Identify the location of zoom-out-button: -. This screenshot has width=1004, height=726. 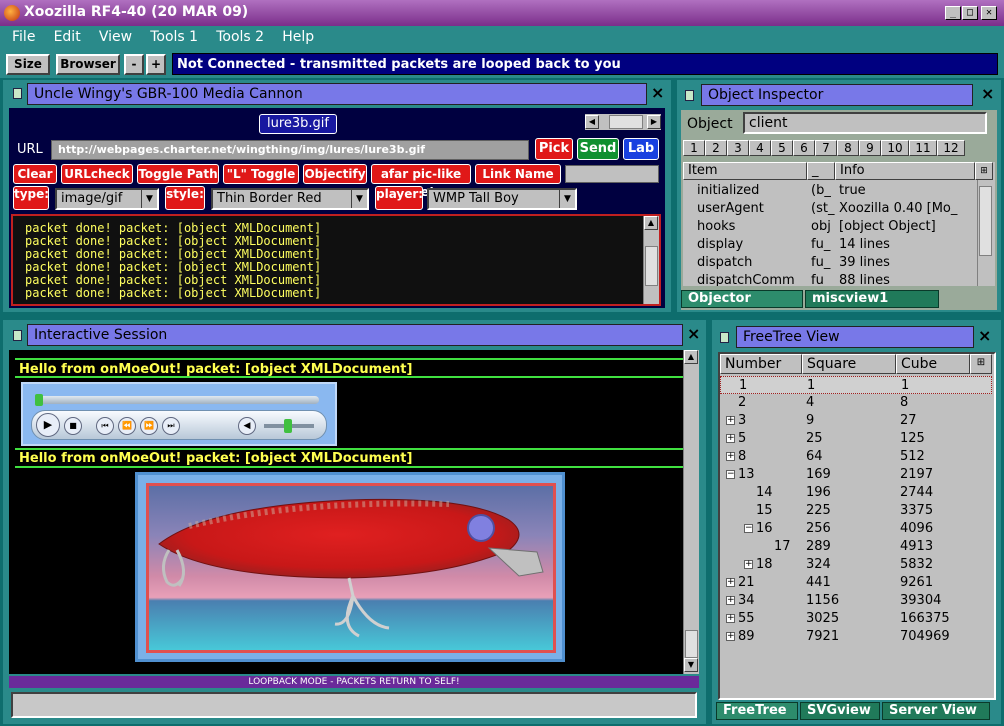
(134, 64).